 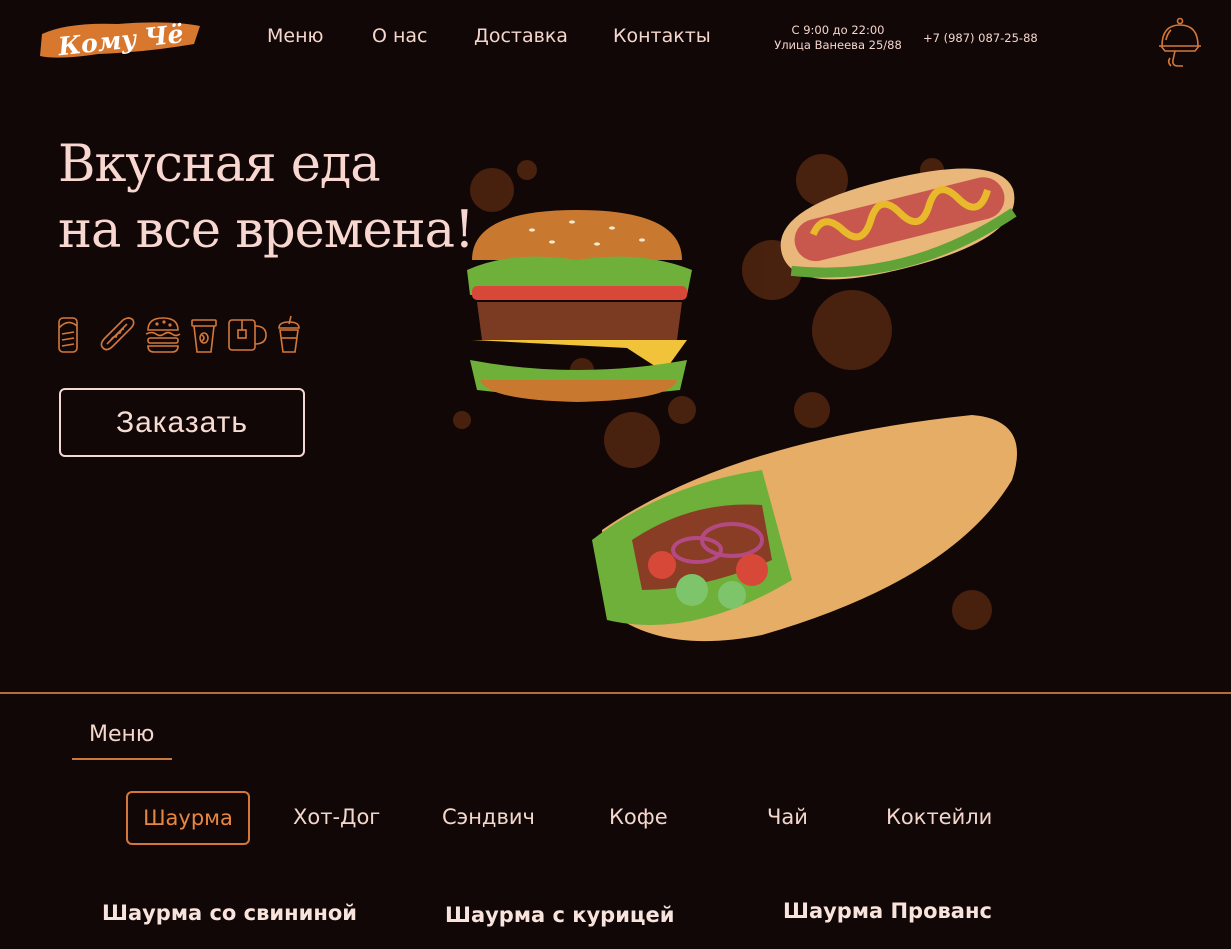 What do you see at coordinates (521, 36) in the screenshot?
I see `nav-delivery: Доставка` at bounding box center [521, 36].